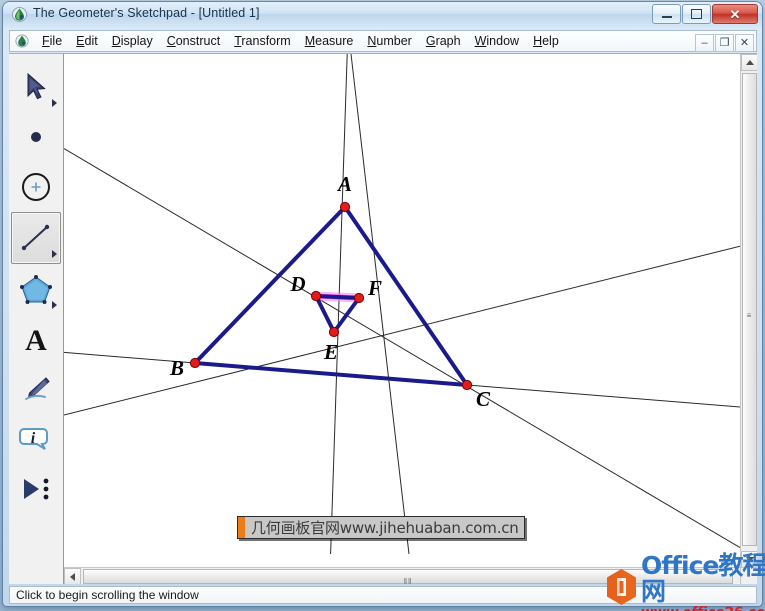 This screenshot has width=765, height=611. I want to click on point-d, so click(316, 296).